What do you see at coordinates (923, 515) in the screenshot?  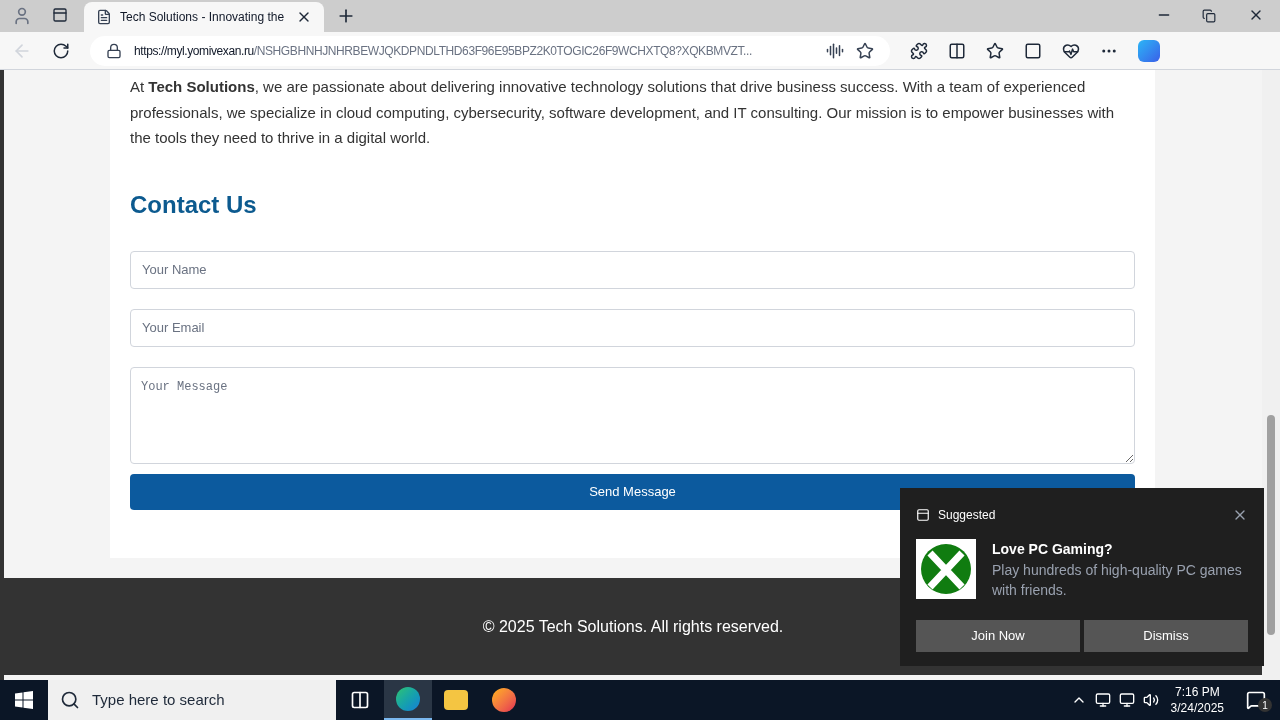 I see `suggested-icon` at bounding box center [923, 515].